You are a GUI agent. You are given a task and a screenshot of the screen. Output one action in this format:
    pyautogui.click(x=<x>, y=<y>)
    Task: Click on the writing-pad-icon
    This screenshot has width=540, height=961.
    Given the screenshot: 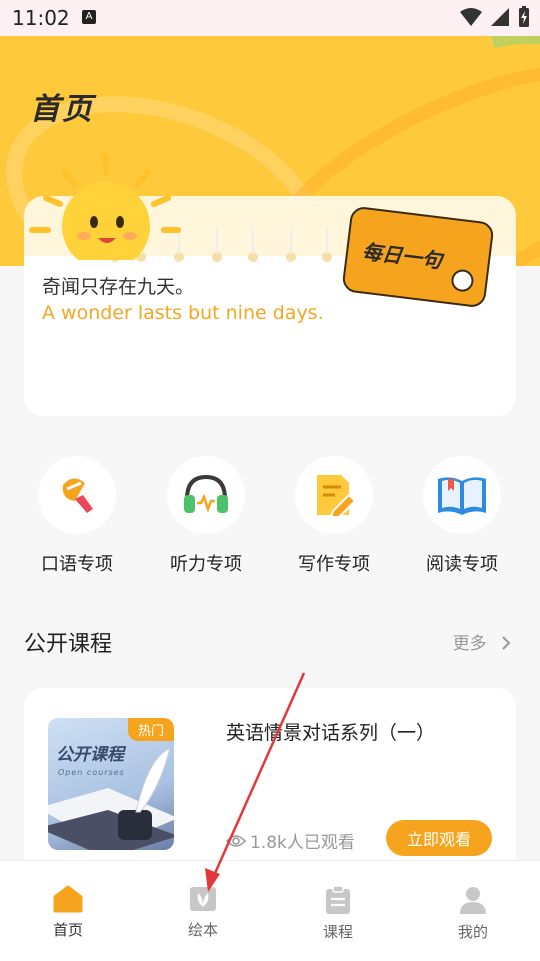 What is the action you would take?
    pyautogui.click(x=337, y=496)
    